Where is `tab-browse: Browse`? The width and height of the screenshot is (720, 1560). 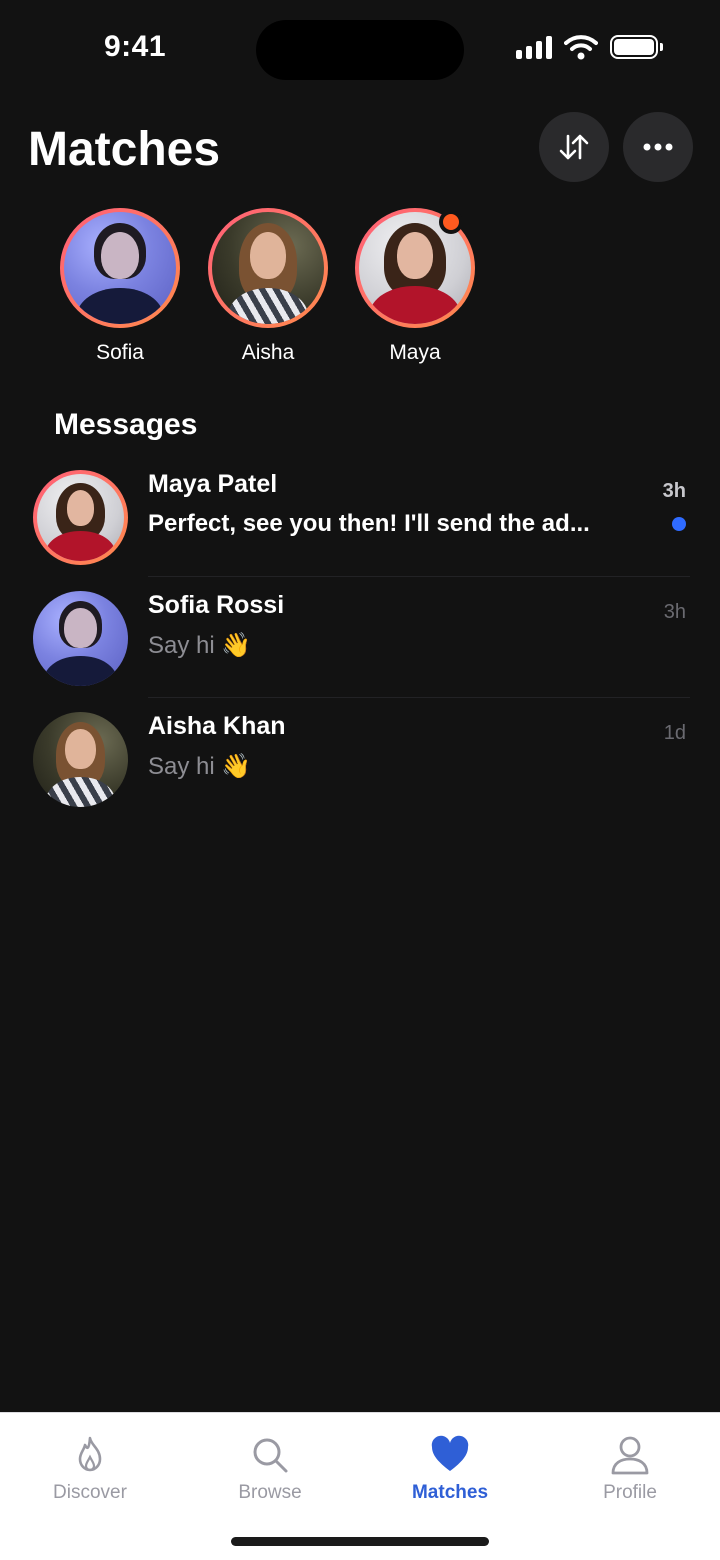
tab-browse: Browse is located at coordinates (270, 1475).